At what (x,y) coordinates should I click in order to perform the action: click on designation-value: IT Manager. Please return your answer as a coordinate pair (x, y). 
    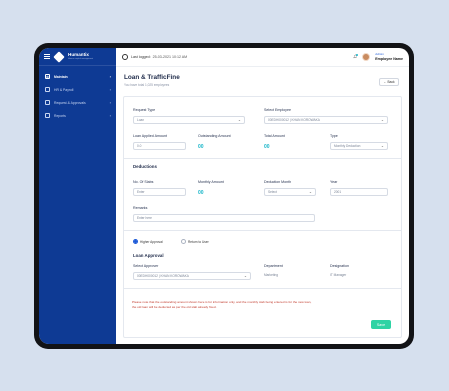
    Looking at the image, I should click on (338, 275).